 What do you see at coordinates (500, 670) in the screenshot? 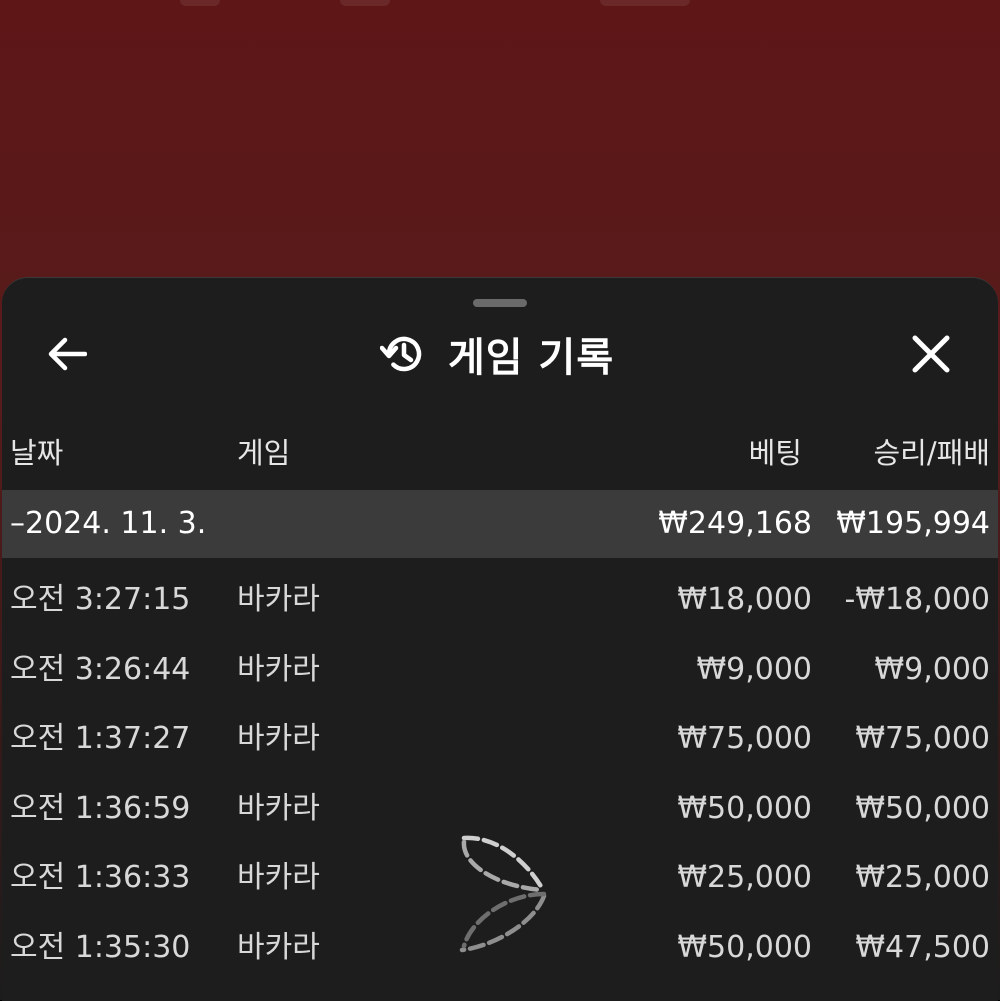
I see `table-row: 오전 3:26:44 바카라 ₩9,000 ₩9,000` at bounding box center [500, 670].